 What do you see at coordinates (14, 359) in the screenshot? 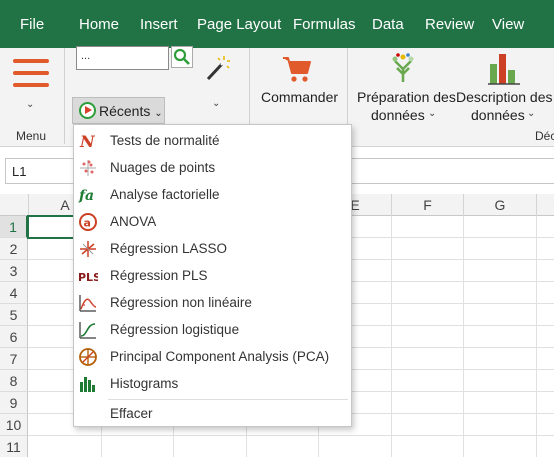
I see `row-header-7: 7` at bounding box center [14, 359].